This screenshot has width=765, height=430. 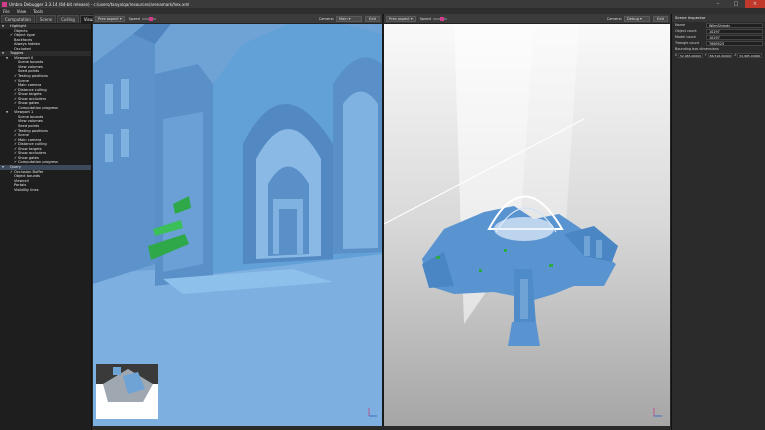 I want to click on inspector-key: Model count, so click(x=685, y=37).